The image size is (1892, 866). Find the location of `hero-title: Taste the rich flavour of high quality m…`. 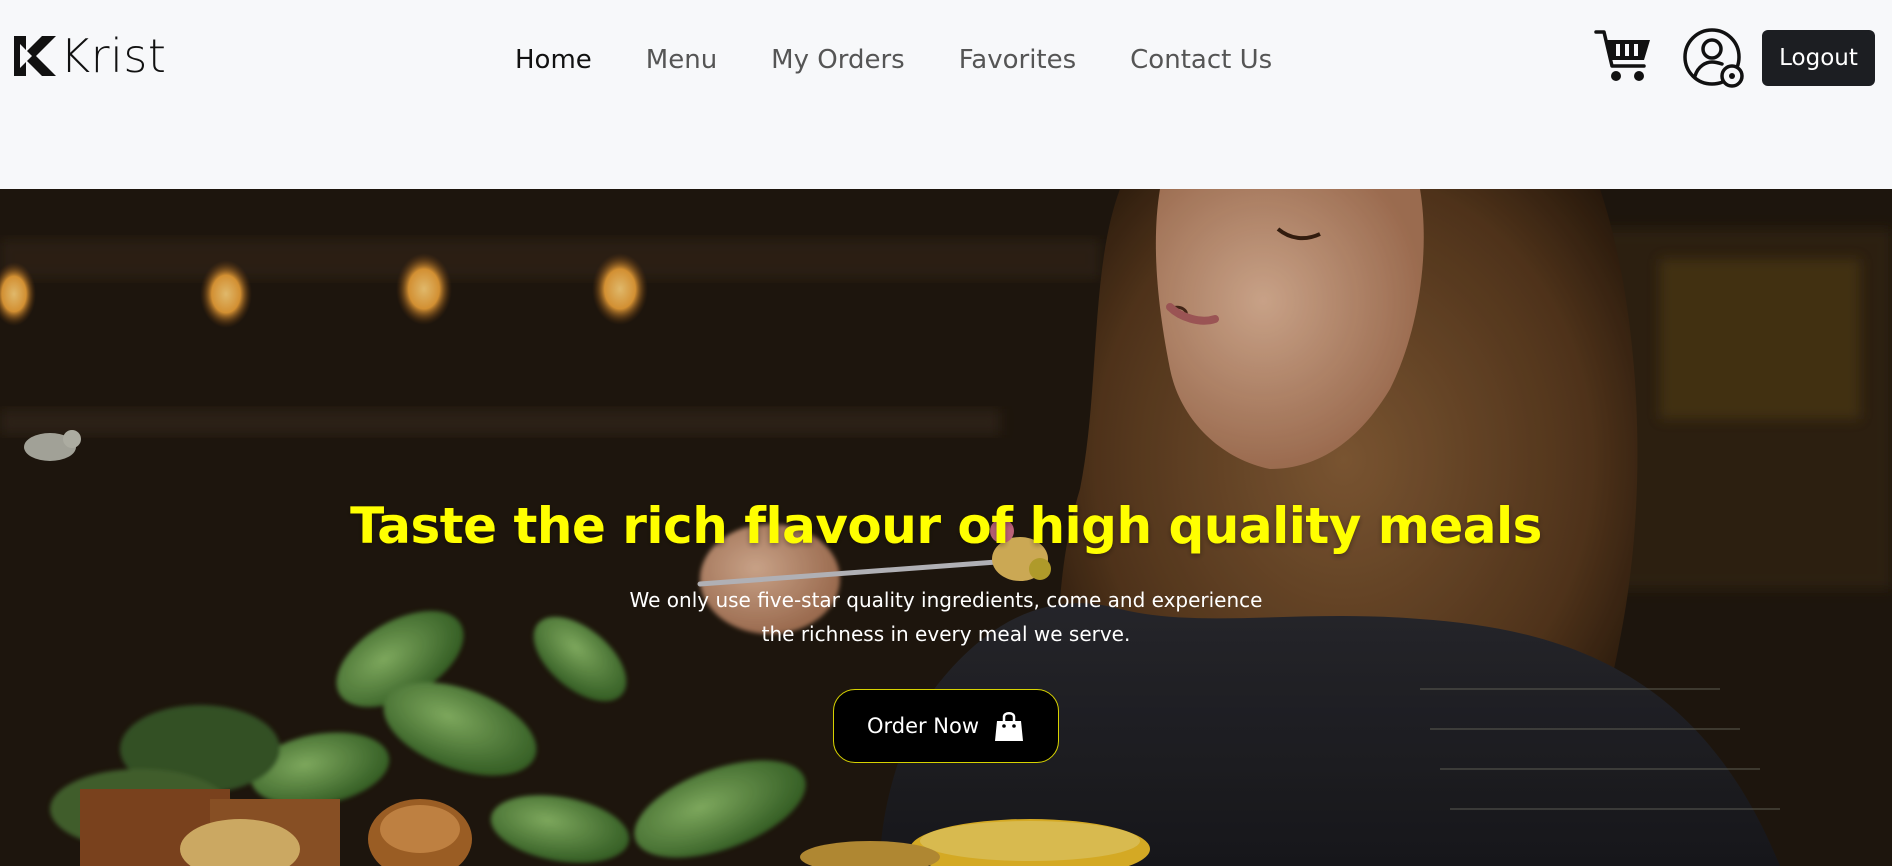

hero-title: Taste the rich flavour of high quality m… is located at coordinates (946, 526).